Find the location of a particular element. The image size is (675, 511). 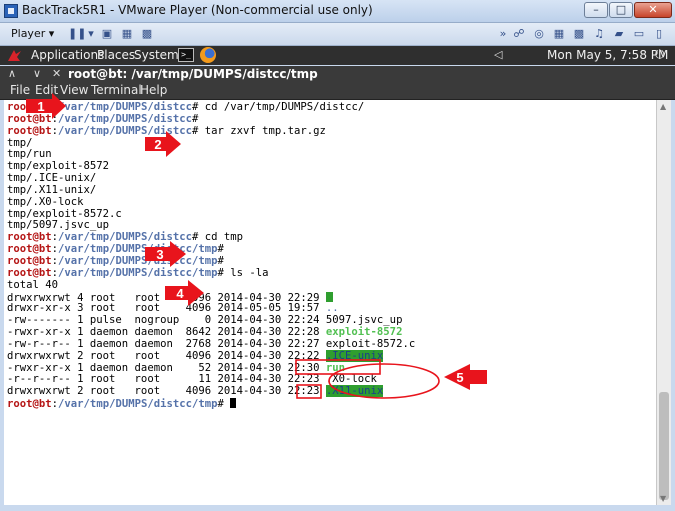

menu-help: Help is located at coordinates (153, 90).